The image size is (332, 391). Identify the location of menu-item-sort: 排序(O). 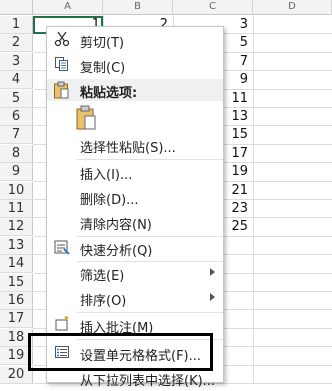
(135, 299).